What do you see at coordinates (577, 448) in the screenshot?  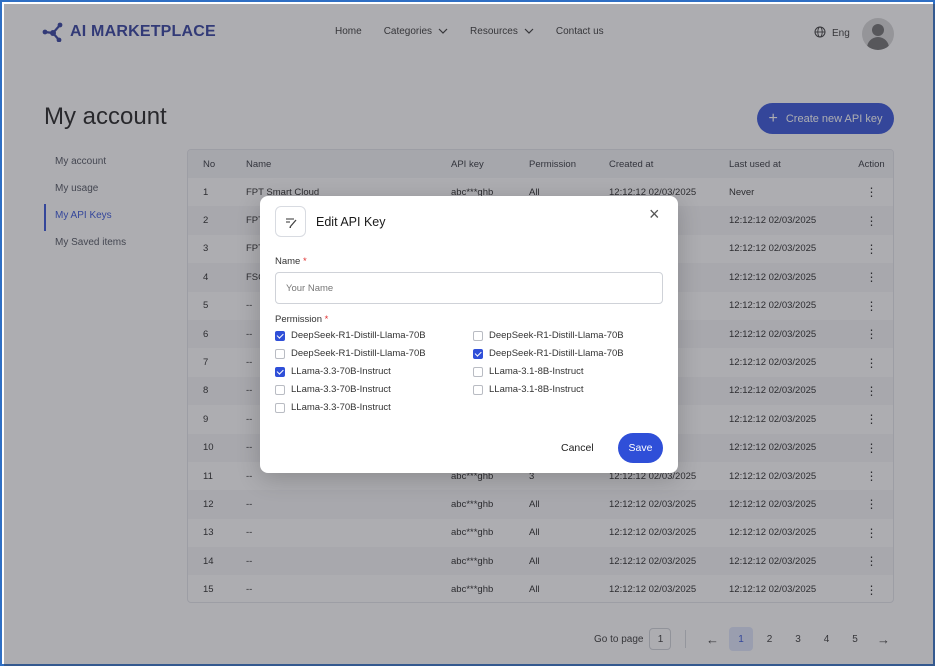 I see `cancel-button: Cancel` at bounding box center [577, 448].